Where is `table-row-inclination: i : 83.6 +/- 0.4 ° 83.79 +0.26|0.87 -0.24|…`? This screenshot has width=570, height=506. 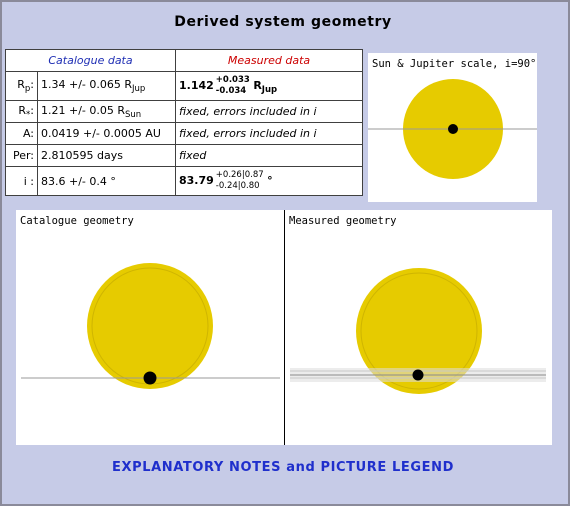 table-row-inclination: i : 83.6 +/- 0.4 ° 83.79 +0.26|0.87 -0.24|… is located at coordinates (184, 181).